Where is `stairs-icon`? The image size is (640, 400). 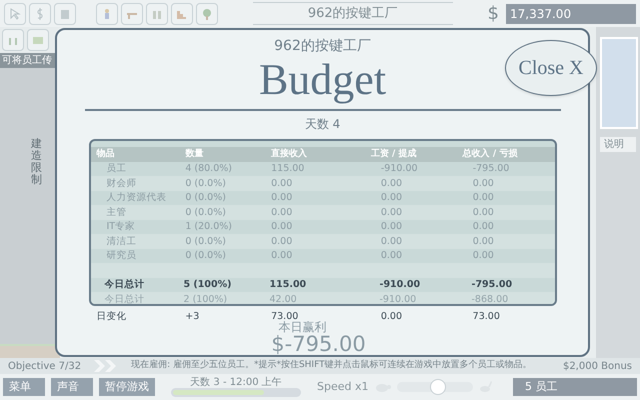
stairs-icon is located at coordinates (182, 13).